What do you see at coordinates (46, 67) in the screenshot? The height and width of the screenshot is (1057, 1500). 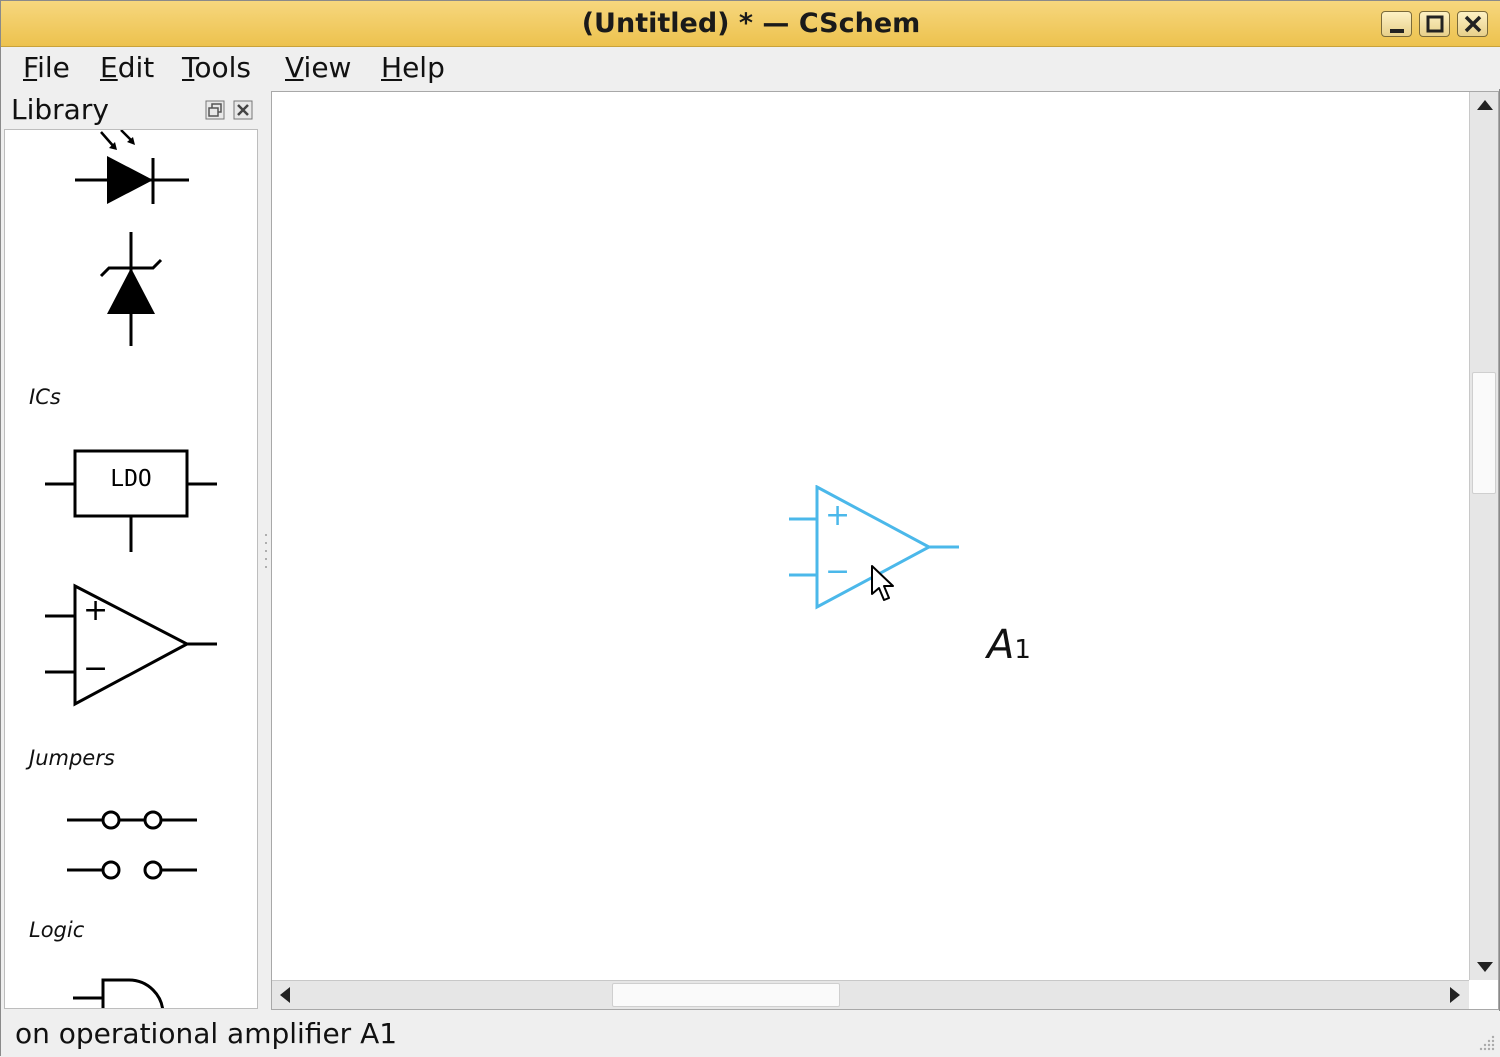 I see `menu-file: File` at bounding box center [46, 67].